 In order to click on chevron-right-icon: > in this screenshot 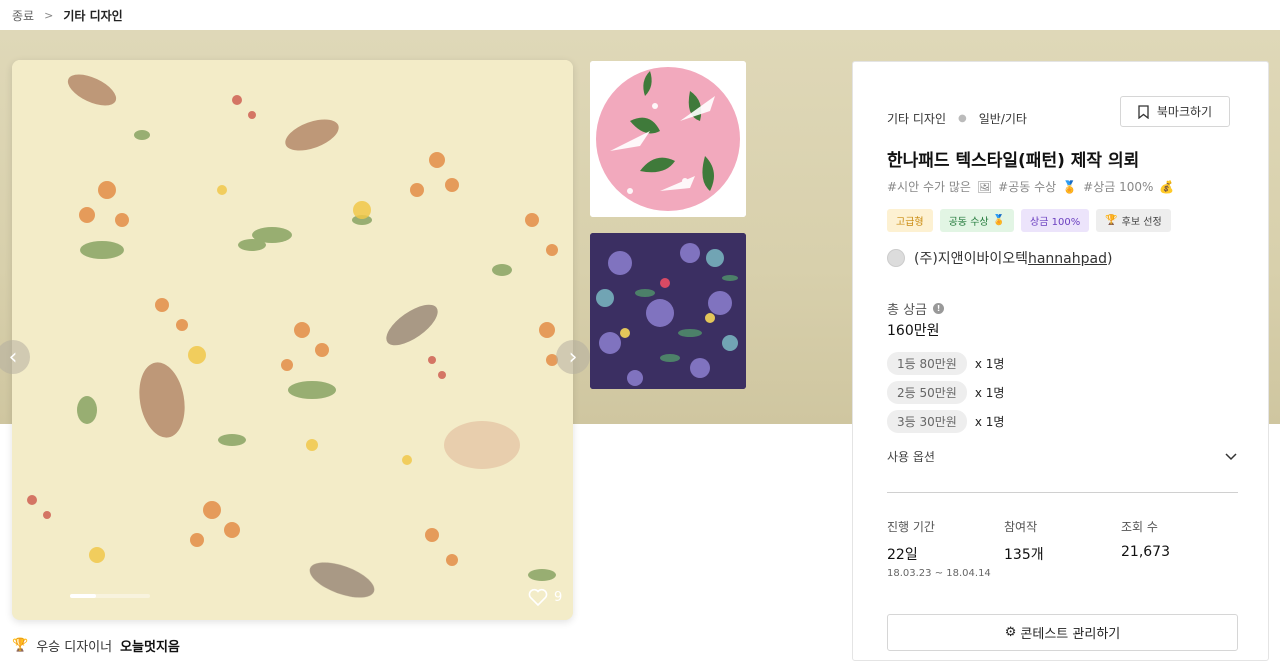, I will do `click(49, 15)`.